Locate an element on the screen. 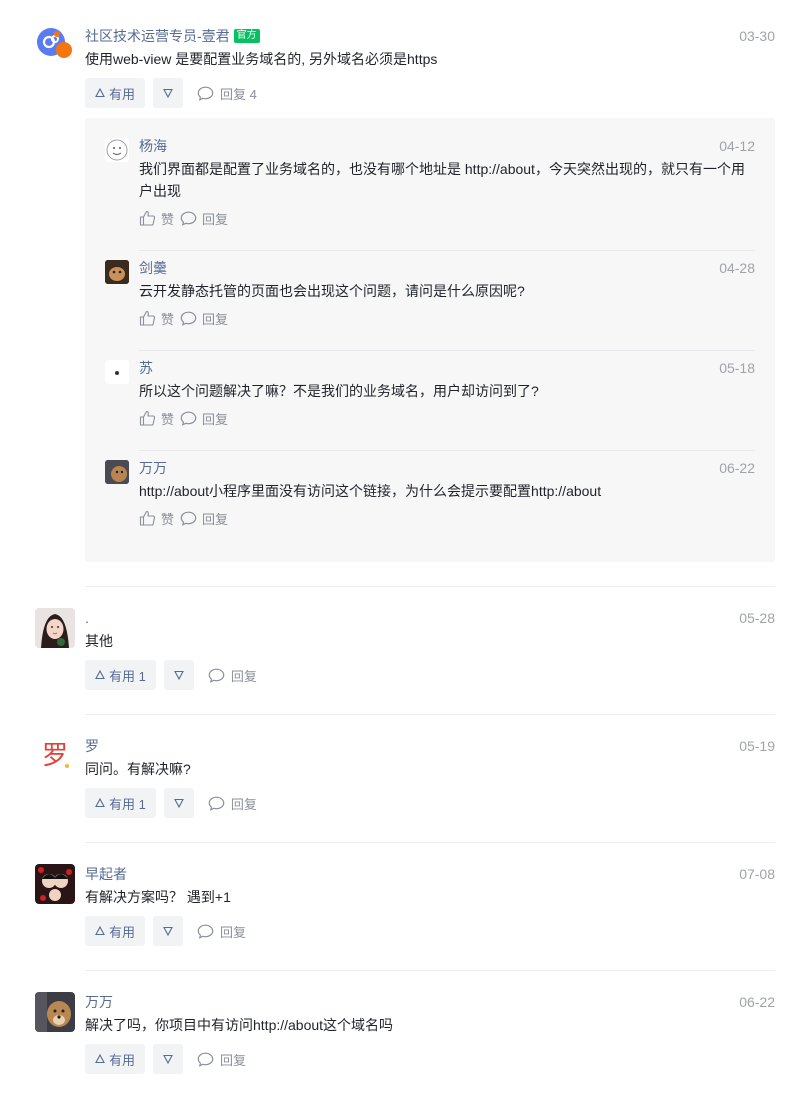 The width and height of the screenshot is (812, 1098). girl-photo-icon is located at coordinates (55, 628).